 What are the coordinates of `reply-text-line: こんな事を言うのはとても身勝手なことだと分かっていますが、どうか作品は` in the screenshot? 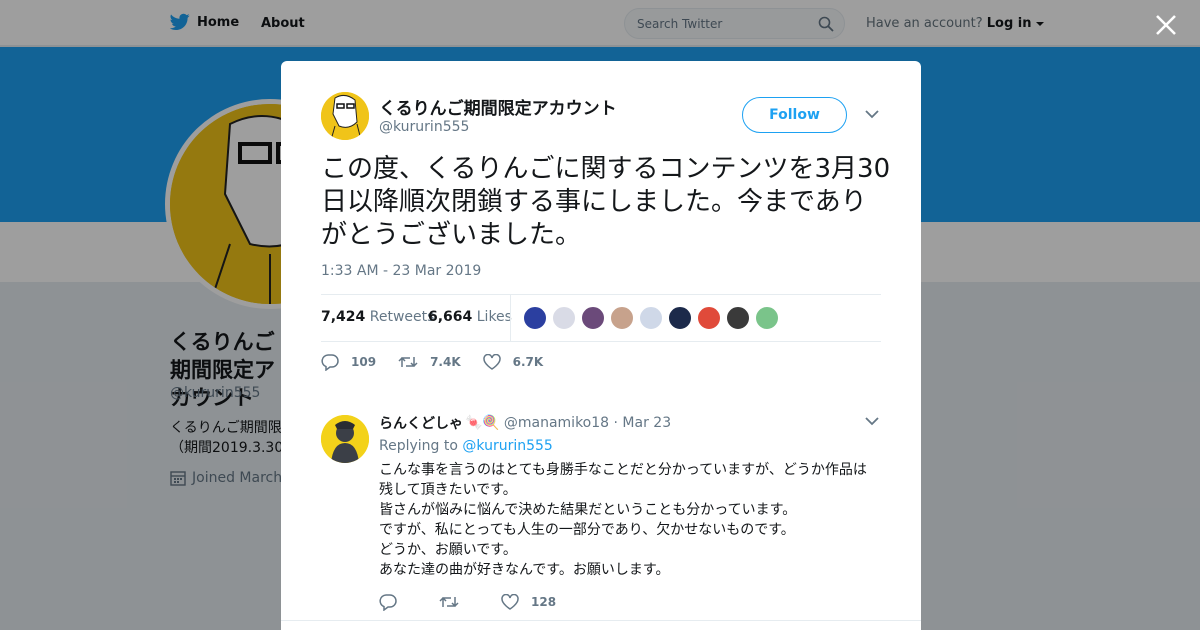 It's located at (623, 470).